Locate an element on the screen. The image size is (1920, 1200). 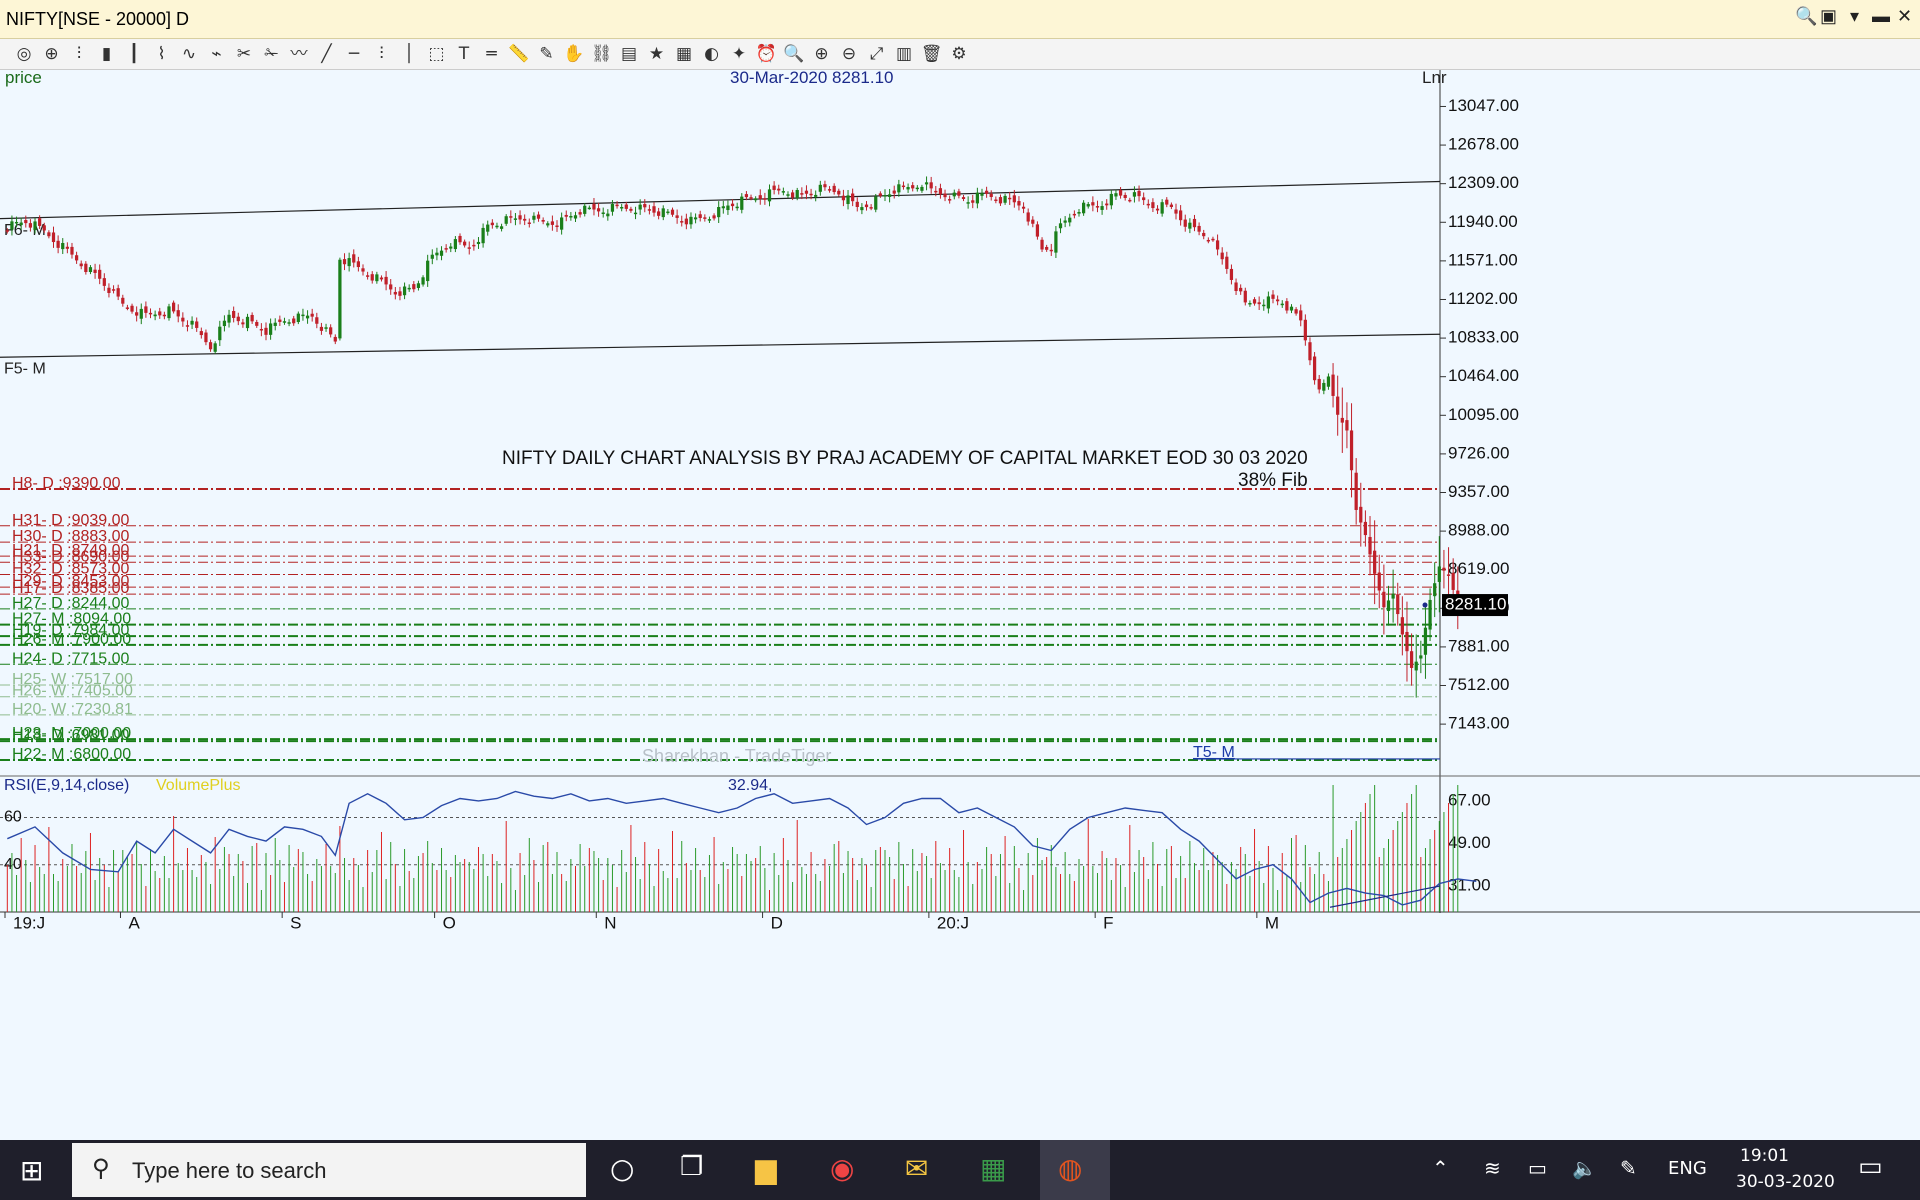
clock-date: 30-03-2020 is located at coordinates (1785, 1182).